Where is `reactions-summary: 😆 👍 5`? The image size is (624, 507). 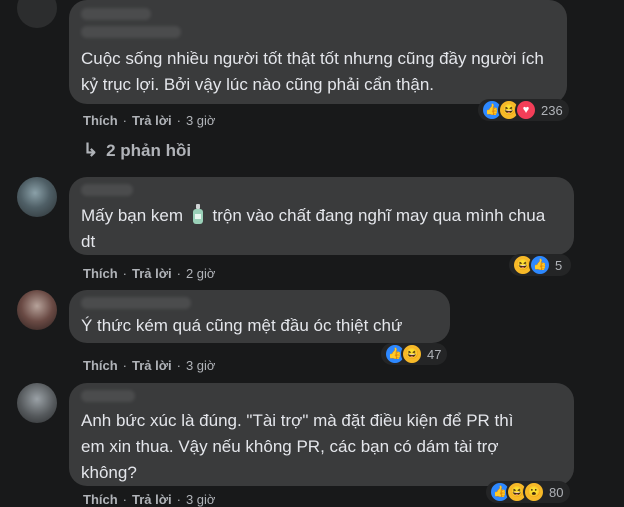 reactions-summary: 😆 👍 5 is located at coordinates (540, 265).